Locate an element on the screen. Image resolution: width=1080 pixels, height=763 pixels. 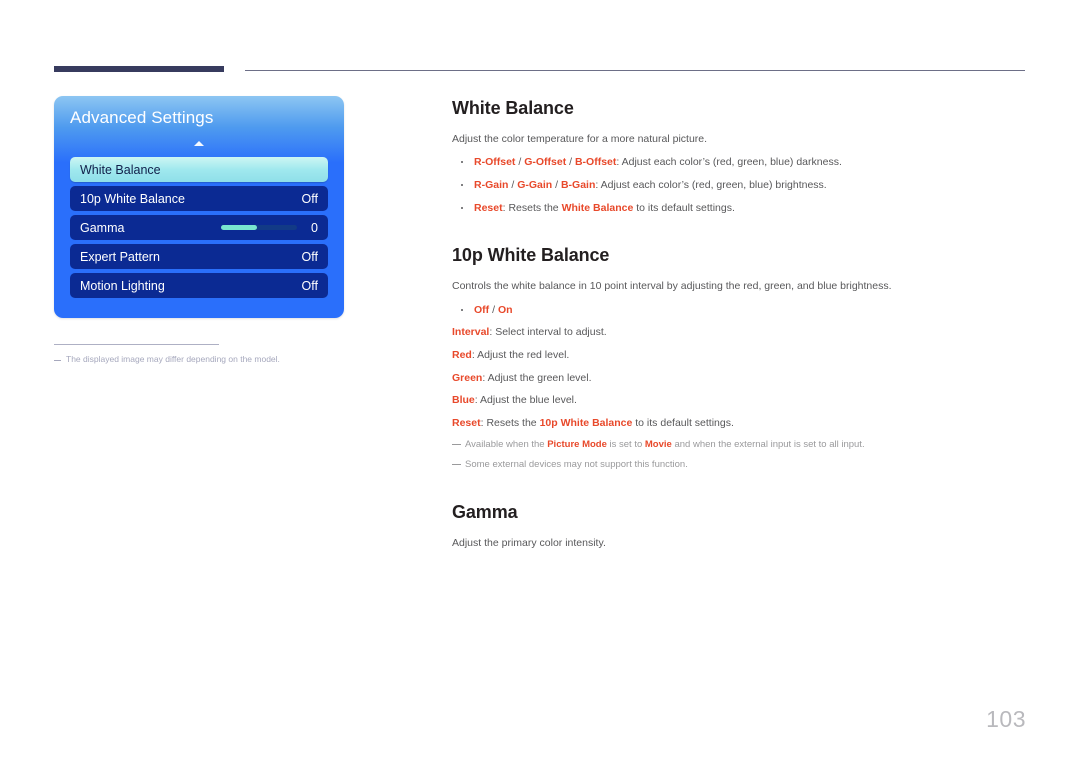
footnote-dash-icon is located at coordinates (57, 360).